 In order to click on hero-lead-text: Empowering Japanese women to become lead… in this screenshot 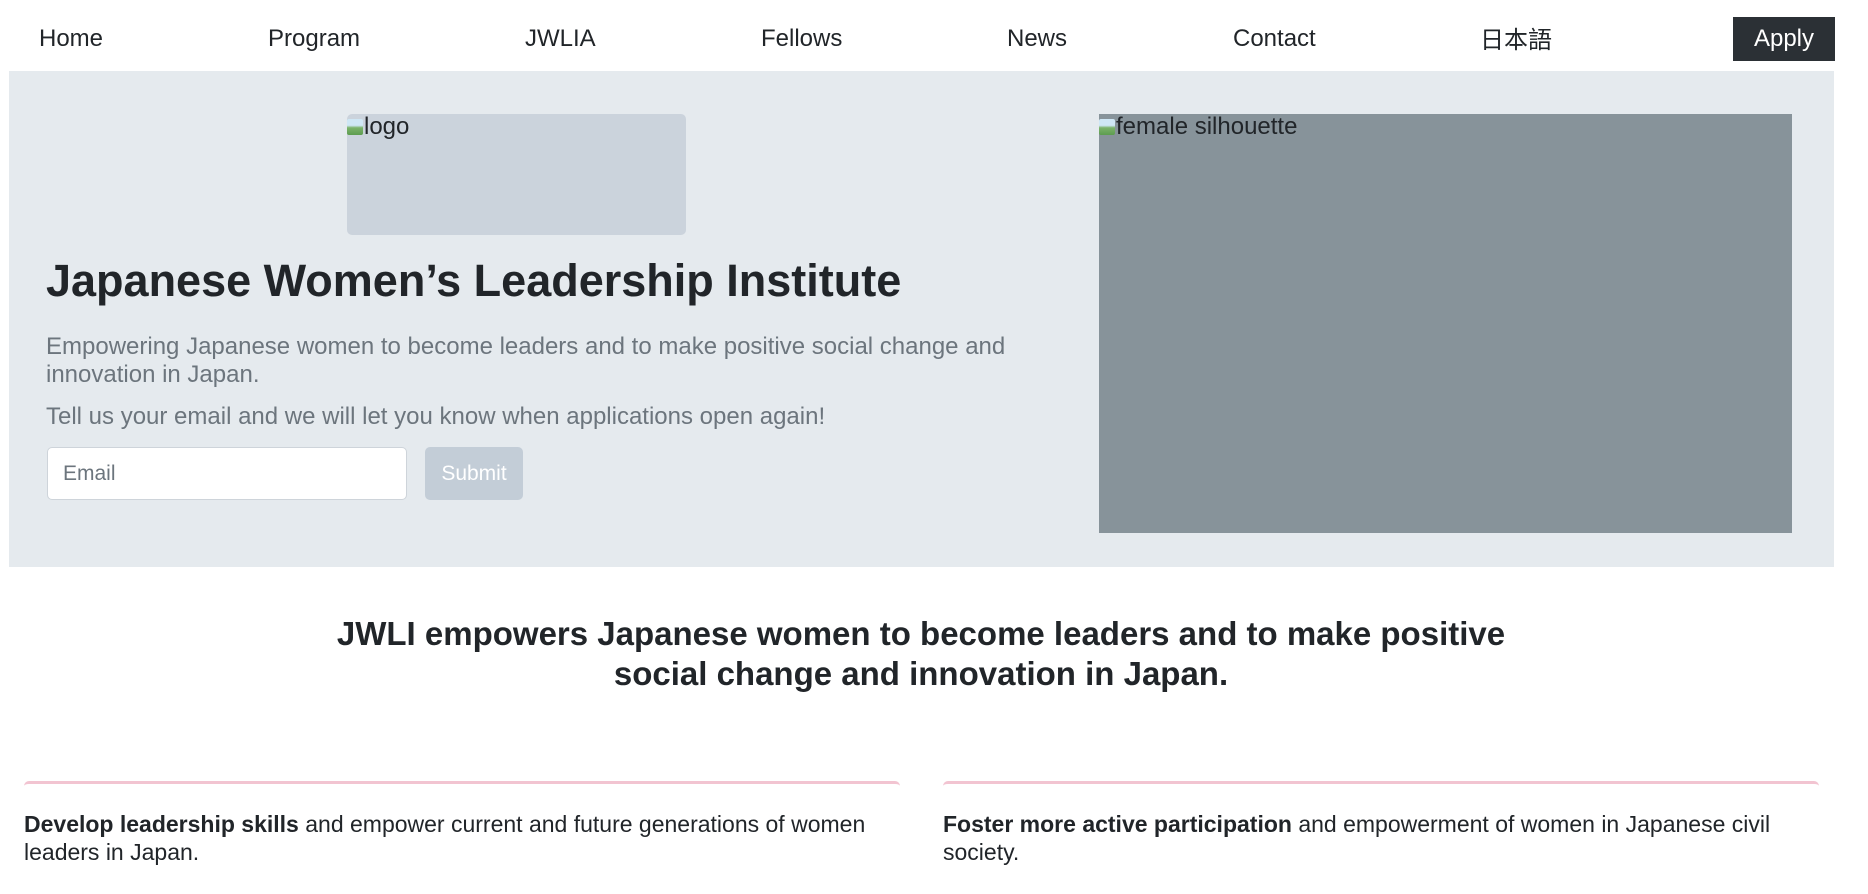, I will do `click(526, 360)`.